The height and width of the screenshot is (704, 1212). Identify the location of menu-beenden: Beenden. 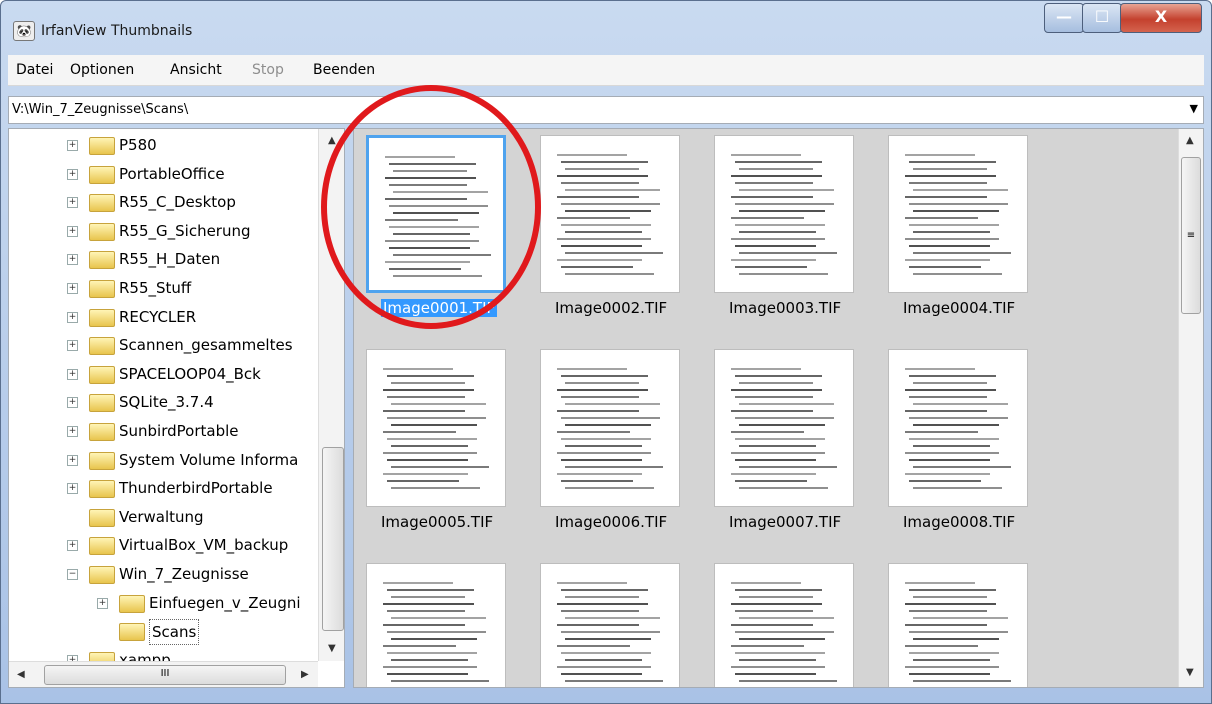
(344, 70).